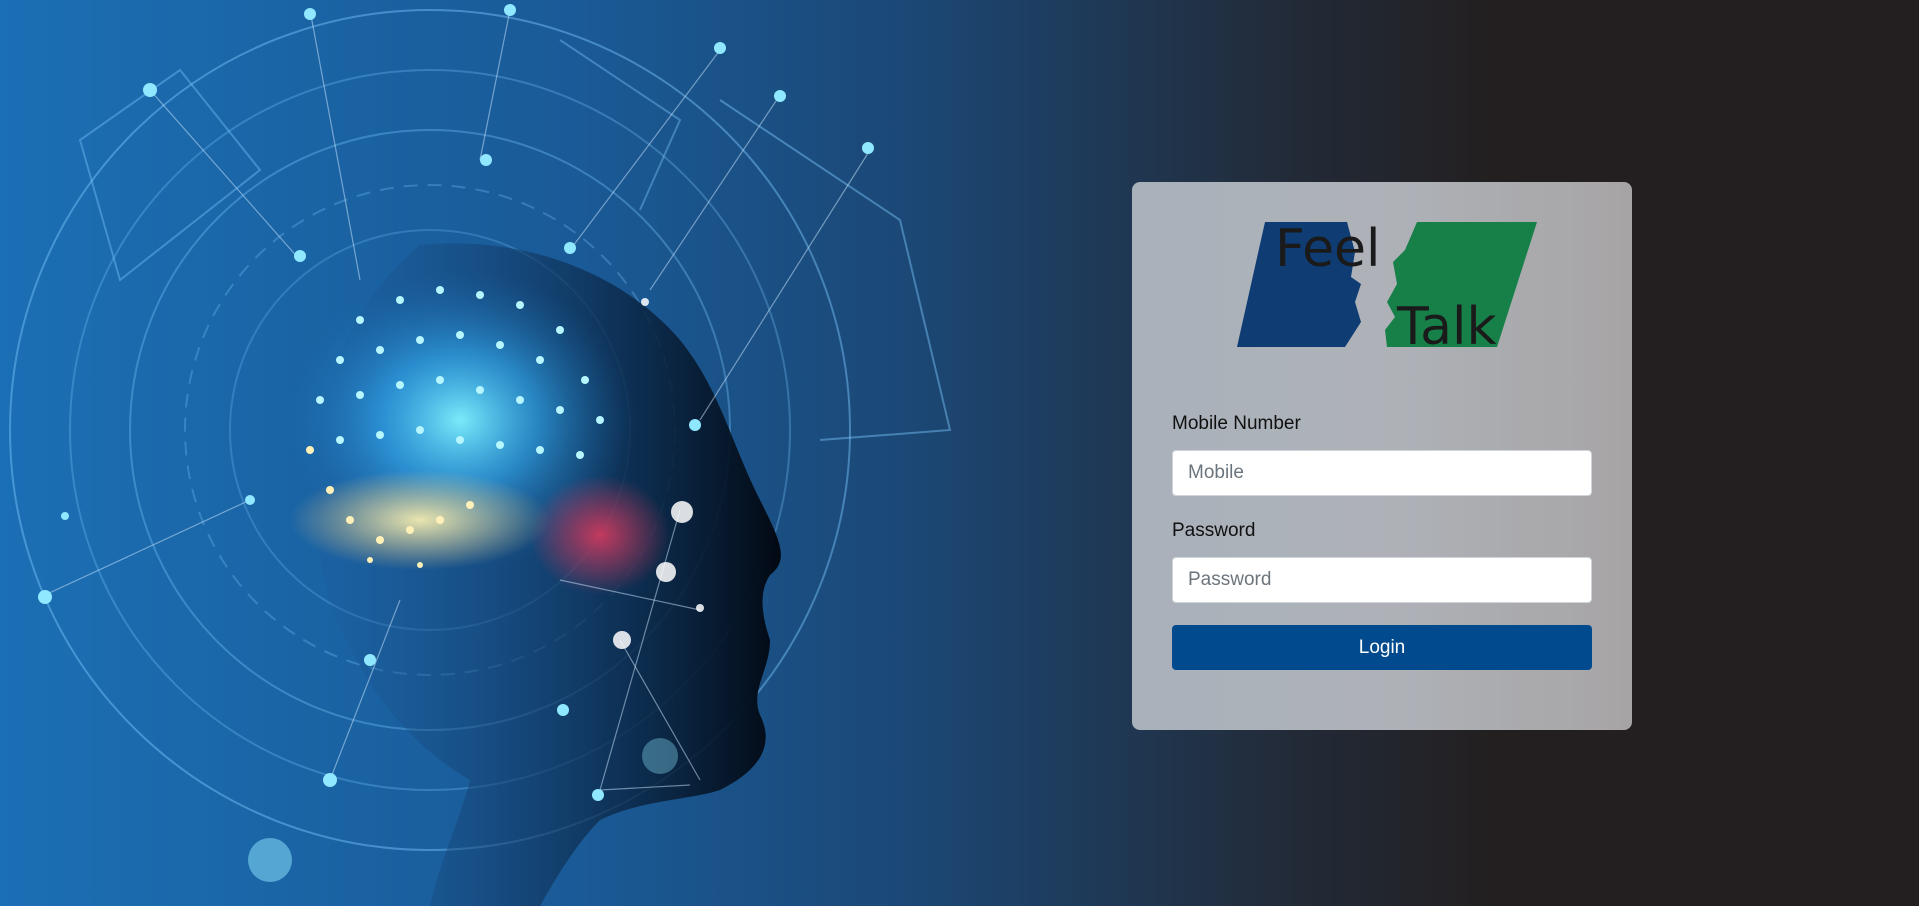  What do you see at coordinates (1387, 287) in the screenshot?
I see `feel-talk-logo: Feel Talk` at bounding box center [1387, 287].